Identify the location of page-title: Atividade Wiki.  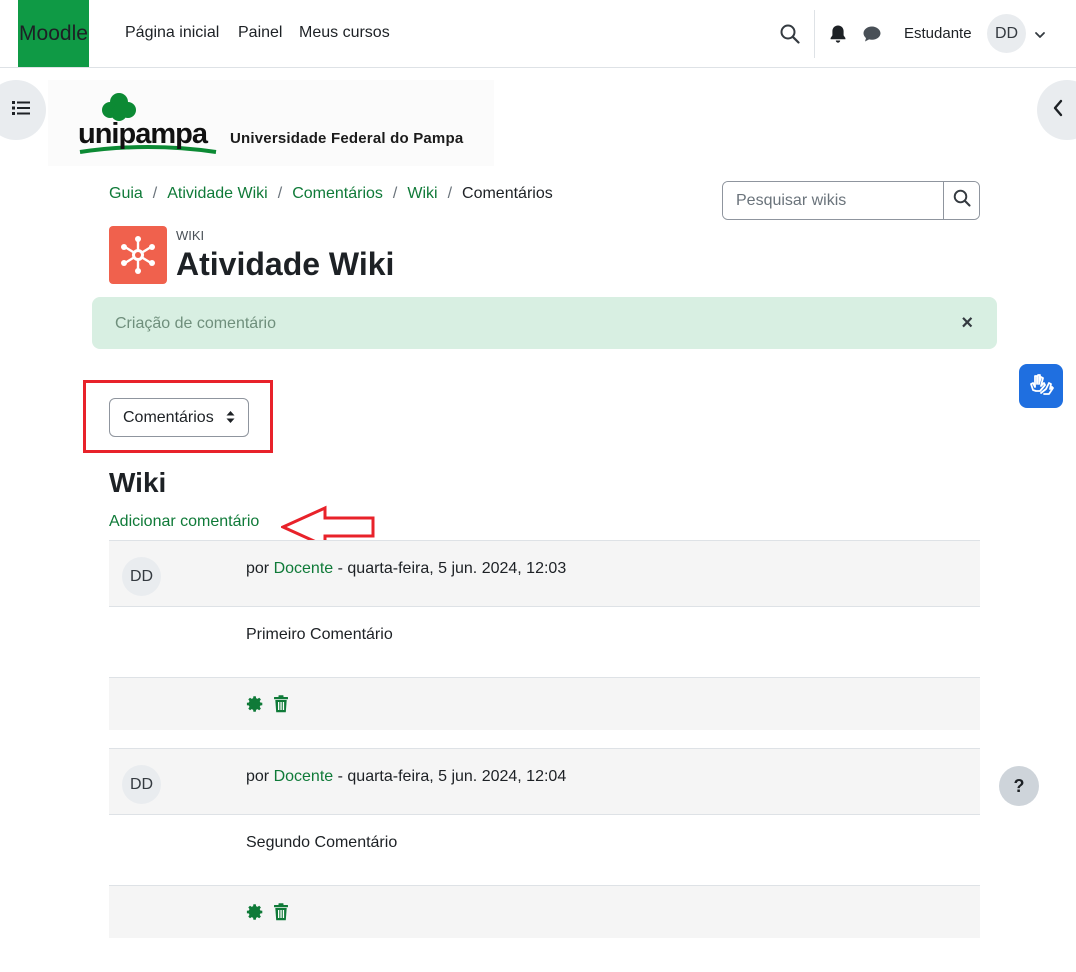
(285, 264).